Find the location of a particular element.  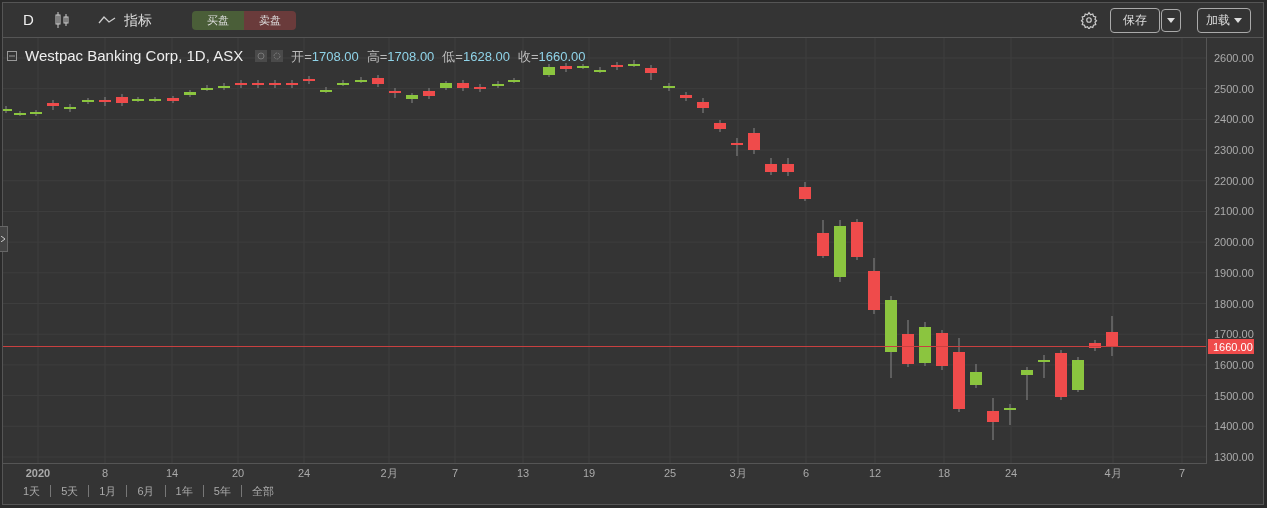

wave-line-icon is located at coordinates (106, 20).